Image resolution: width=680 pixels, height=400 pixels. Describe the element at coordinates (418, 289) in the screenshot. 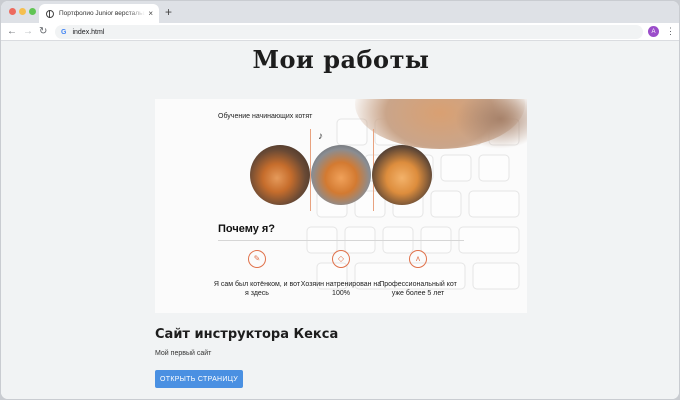

I see `feature-text: Профессиональный кот уже более 5 лет` at that location.